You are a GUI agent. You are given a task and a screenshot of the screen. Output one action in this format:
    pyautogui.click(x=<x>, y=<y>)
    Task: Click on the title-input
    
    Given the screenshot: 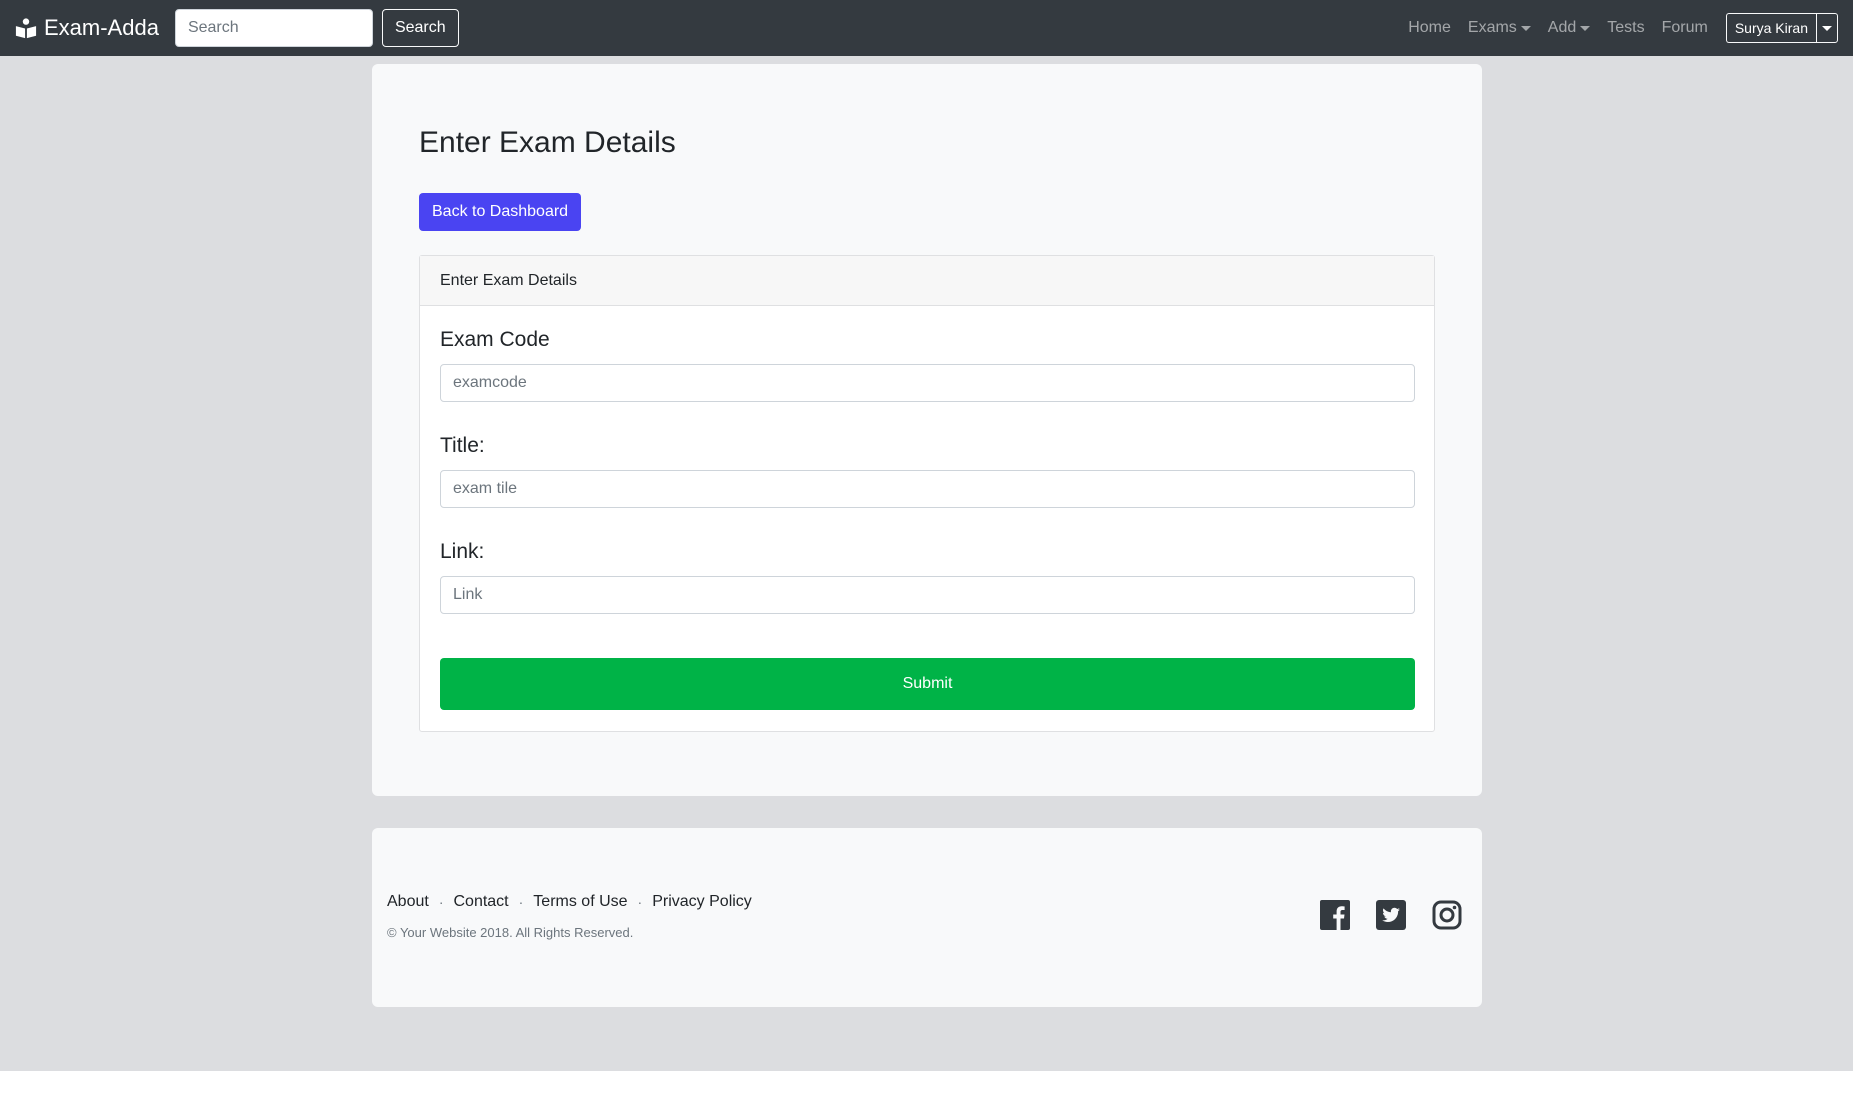 What is the action you would take?
    pyautogui.click(x=927, y=489)
    